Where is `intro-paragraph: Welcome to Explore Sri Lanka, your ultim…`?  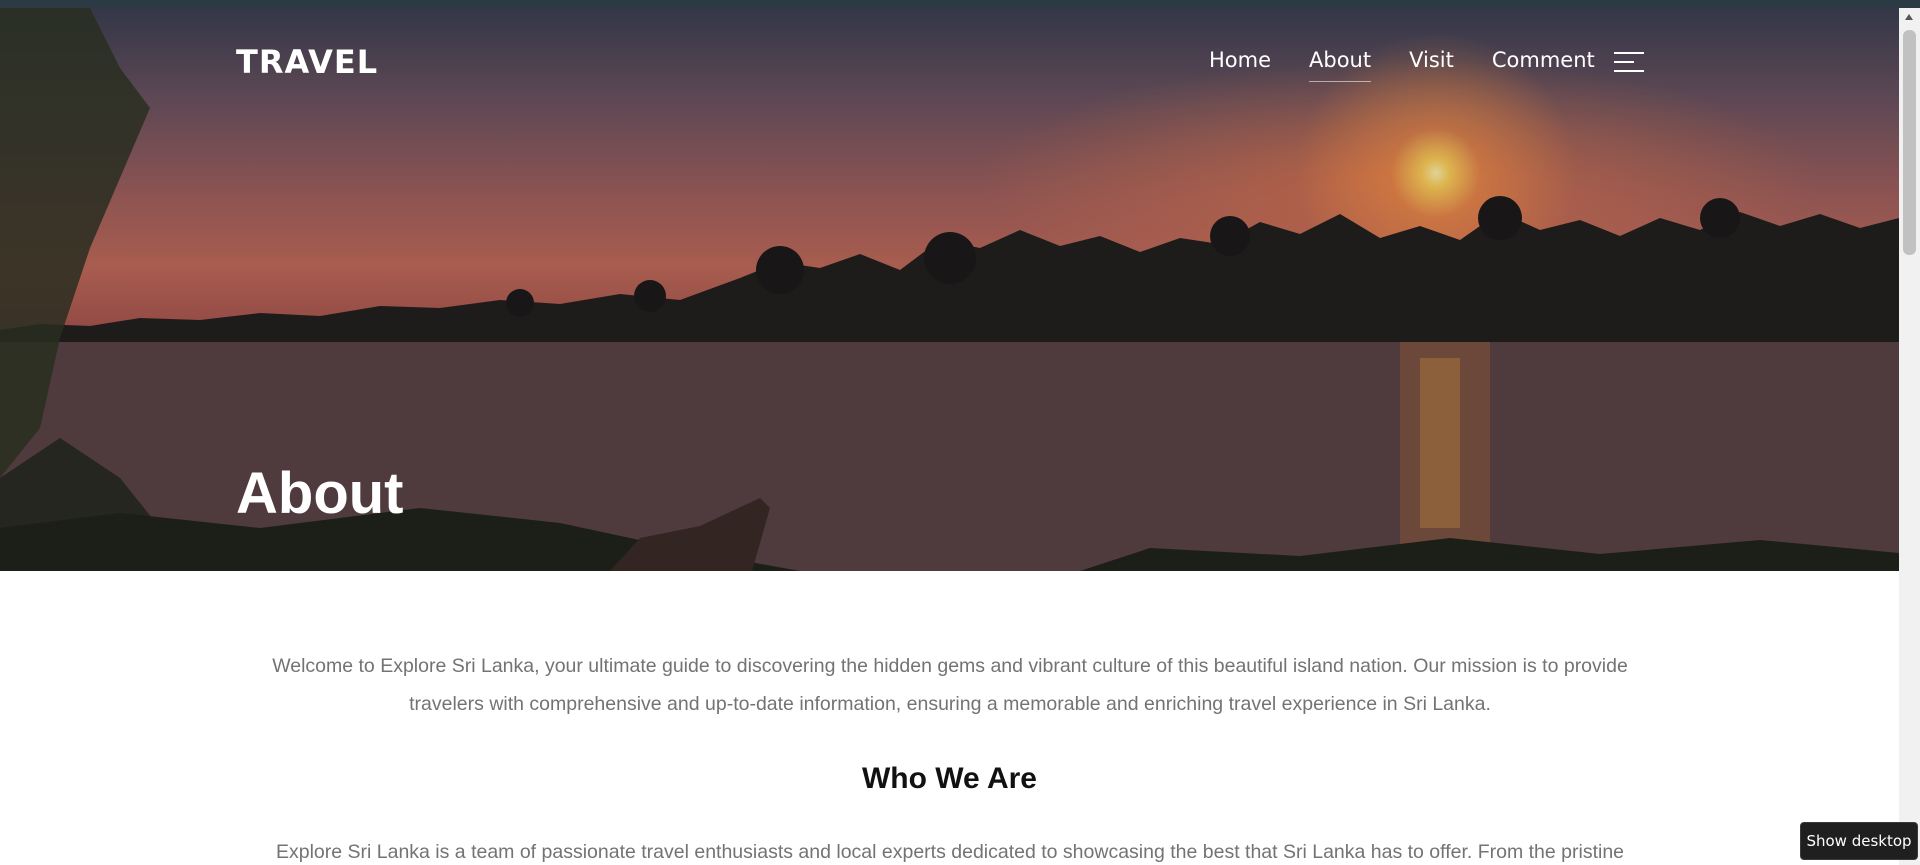
intro-paragraph: Welcome to Explore Sri Lanka, your ultim… is located at coordinates (950, 685).